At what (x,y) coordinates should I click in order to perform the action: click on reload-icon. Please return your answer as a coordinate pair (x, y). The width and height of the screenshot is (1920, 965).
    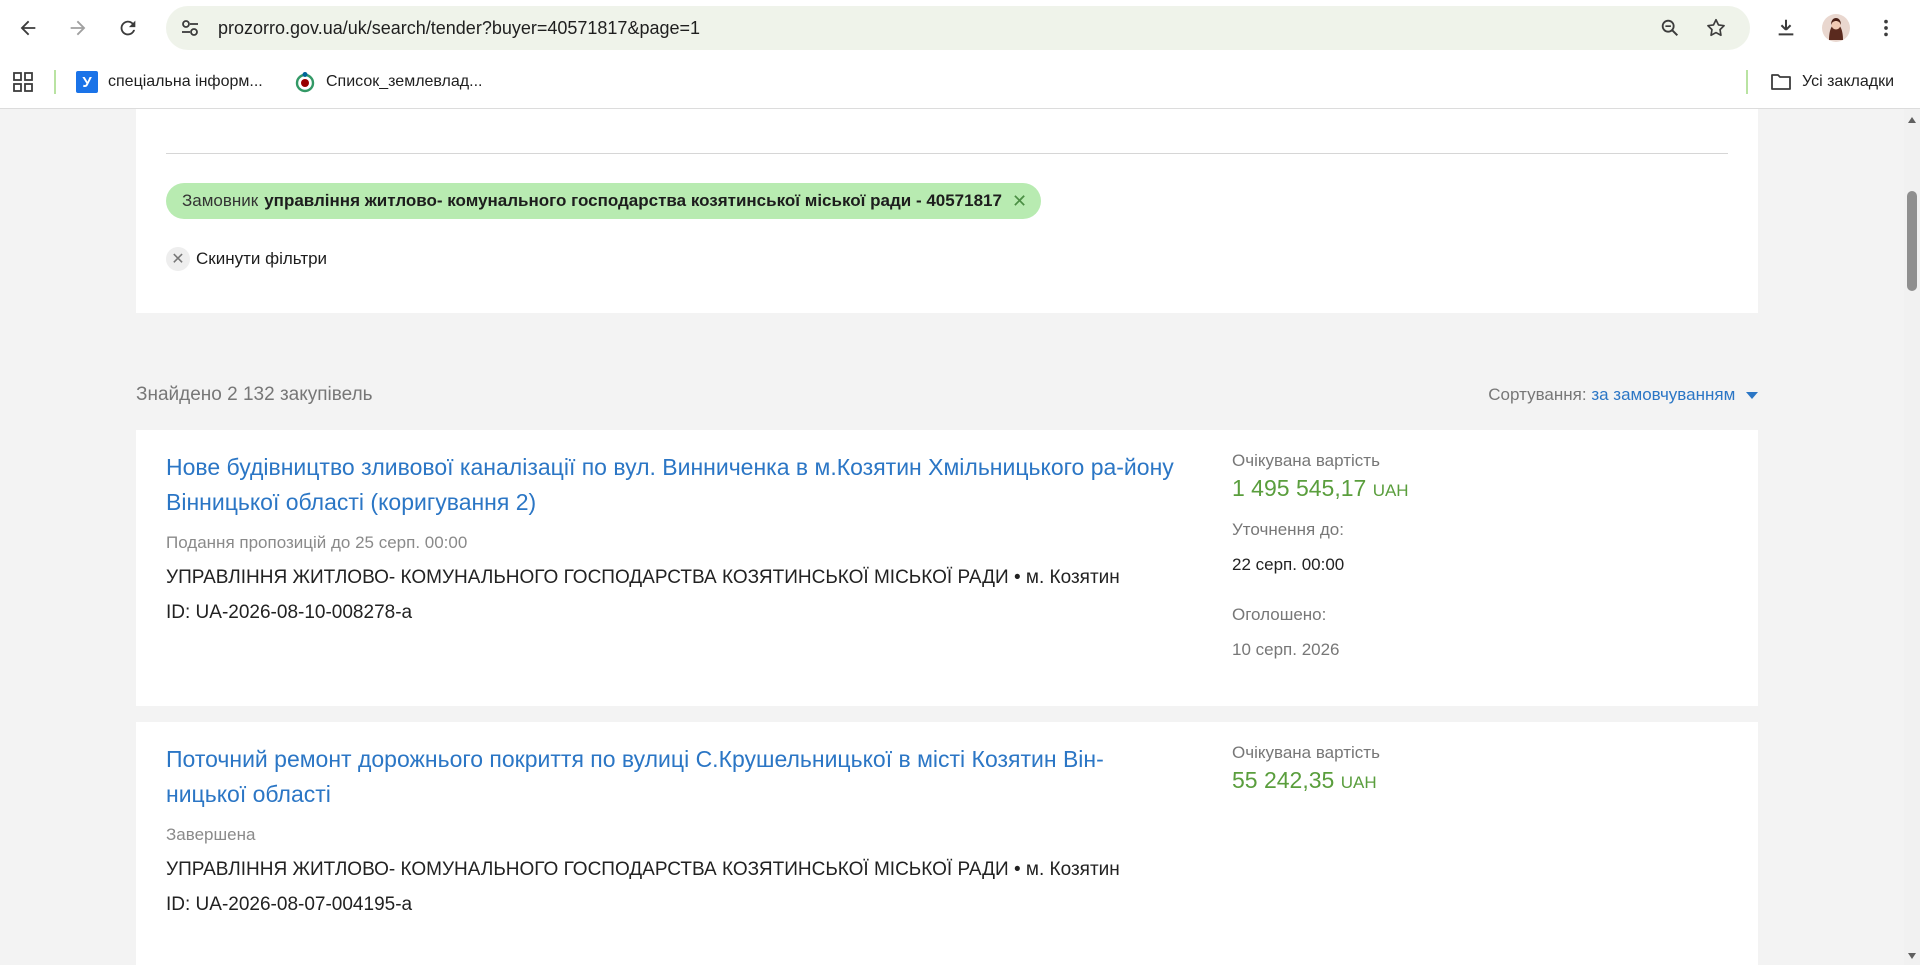
    Looking at the image, I should click on (128, 28).